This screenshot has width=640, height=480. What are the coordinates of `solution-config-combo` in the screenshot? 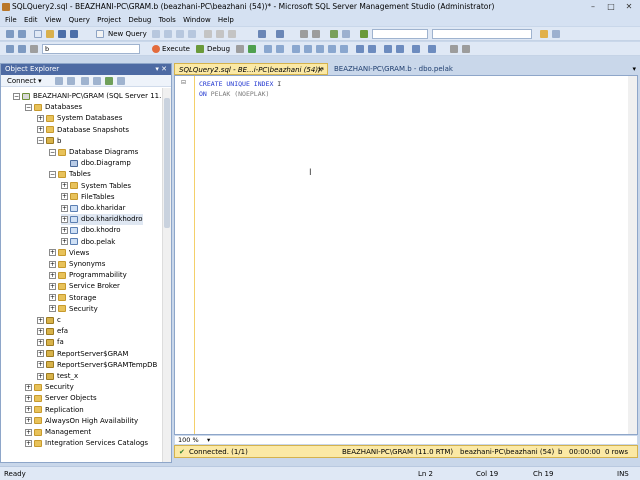 It's located at (400, 34).